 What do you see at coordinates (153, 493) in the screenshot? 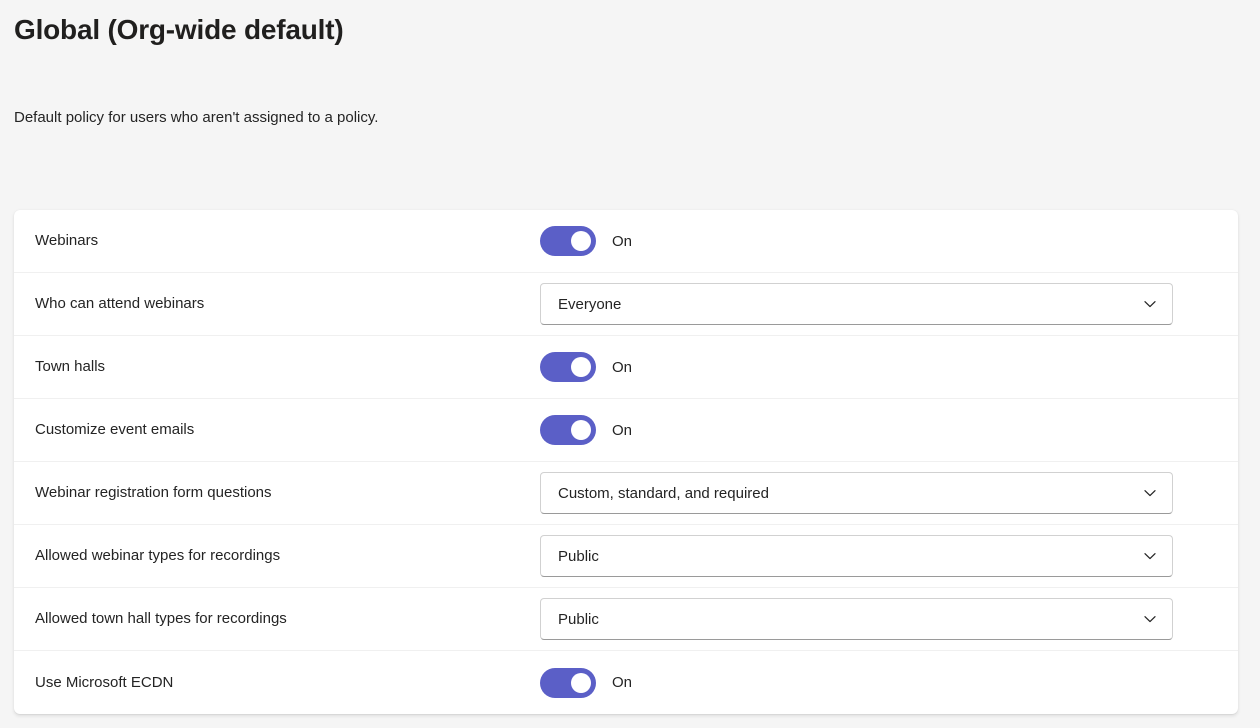
I see `setting-label-webinar-registration-form-questions: Webinar registration form questions` at bounding box center [153, 493].